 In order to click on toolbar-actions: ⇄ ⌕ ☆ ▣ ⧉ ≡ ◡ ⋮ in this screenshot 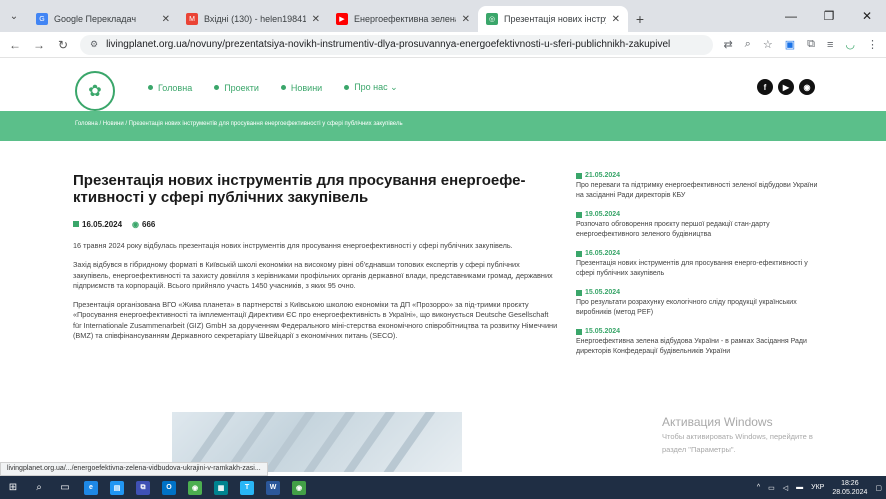, I will do `click(800, 44)`.